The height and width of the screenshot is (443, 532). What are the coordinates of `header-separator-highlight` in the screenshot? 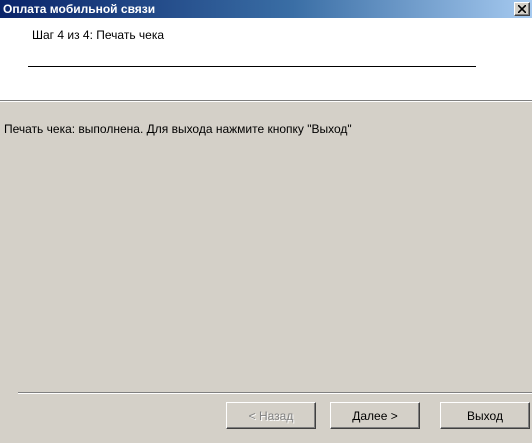 It's located at (266, 101).